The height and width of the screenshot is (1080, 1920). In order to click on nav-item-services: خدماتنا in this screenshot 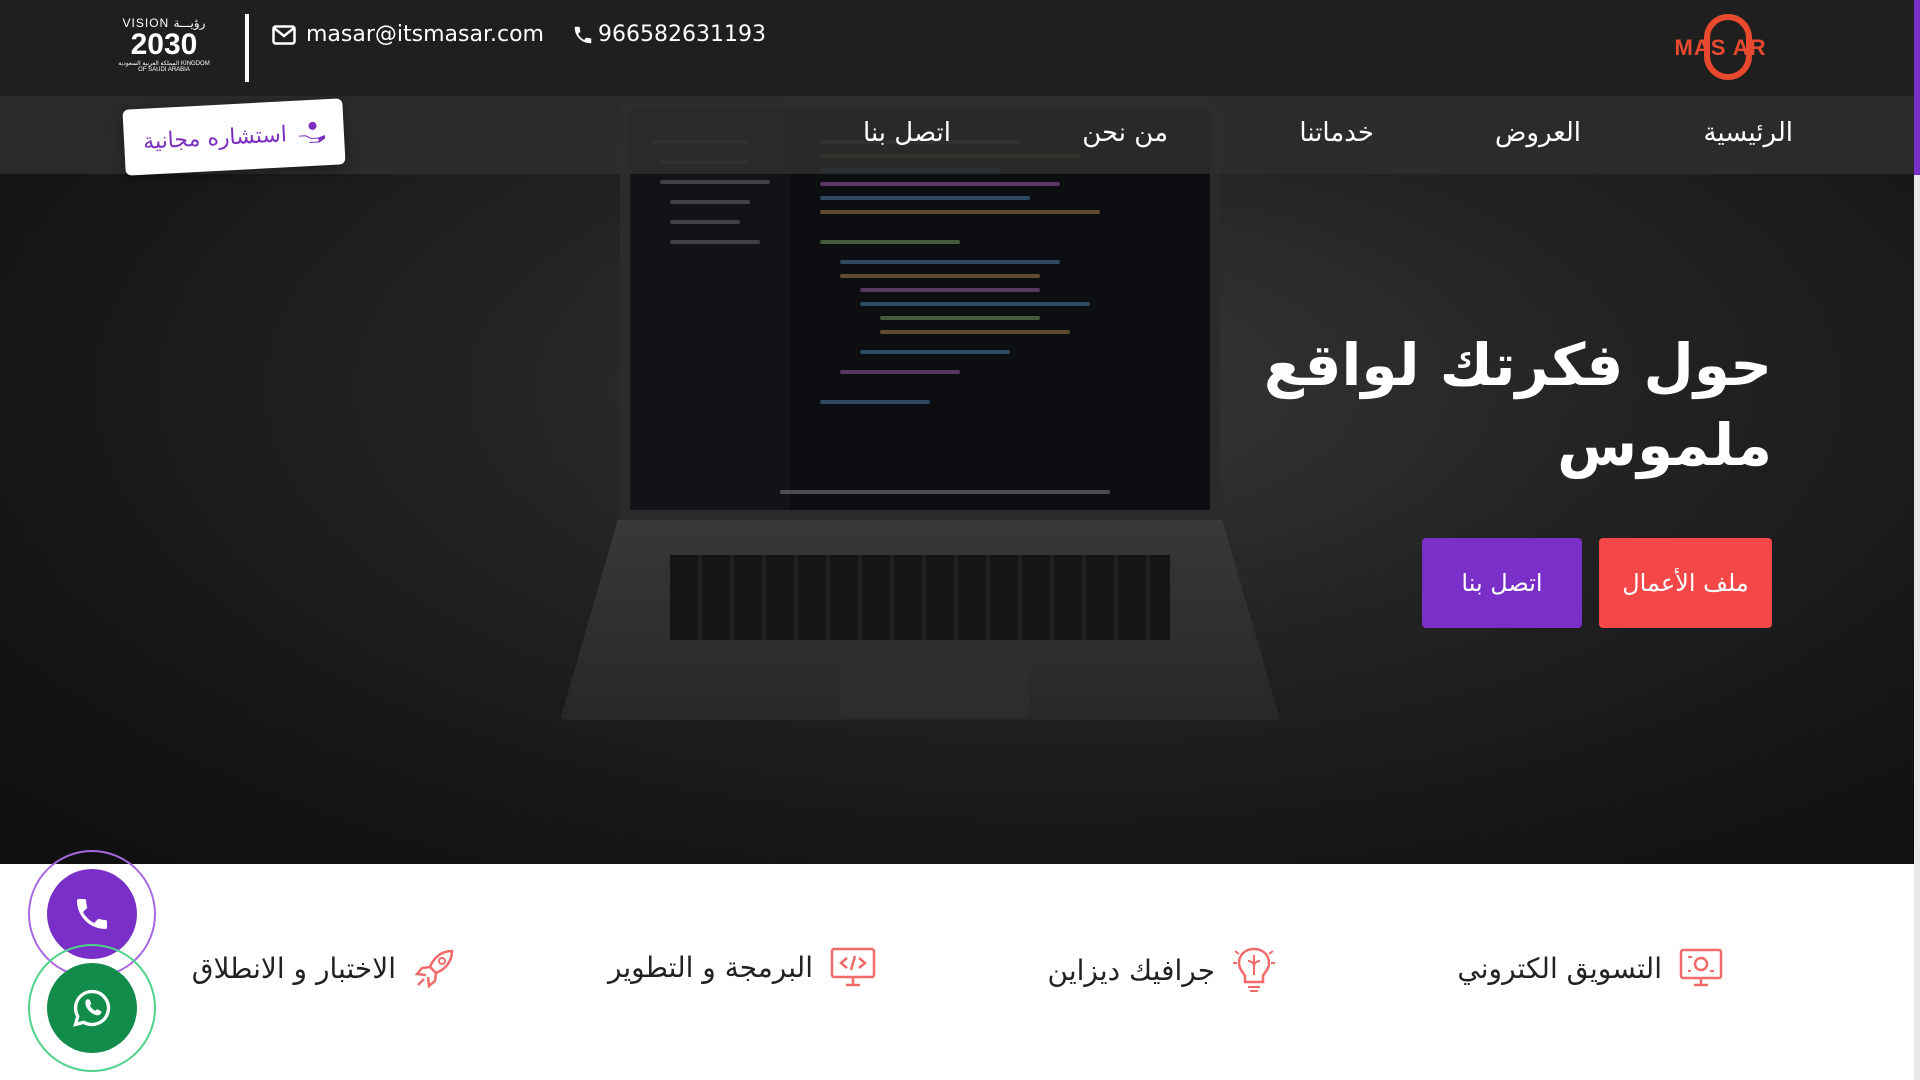, I will do `click(1336, 133)`.